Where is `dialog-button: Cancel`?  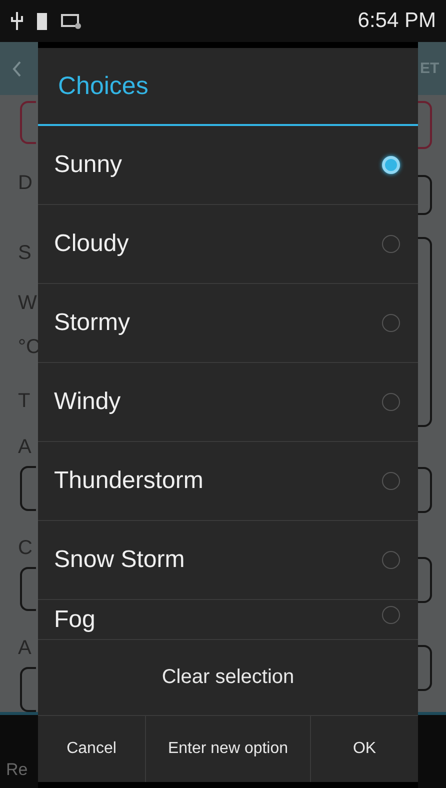
dialog-button: Cancel is located at coordinates (91, 749).